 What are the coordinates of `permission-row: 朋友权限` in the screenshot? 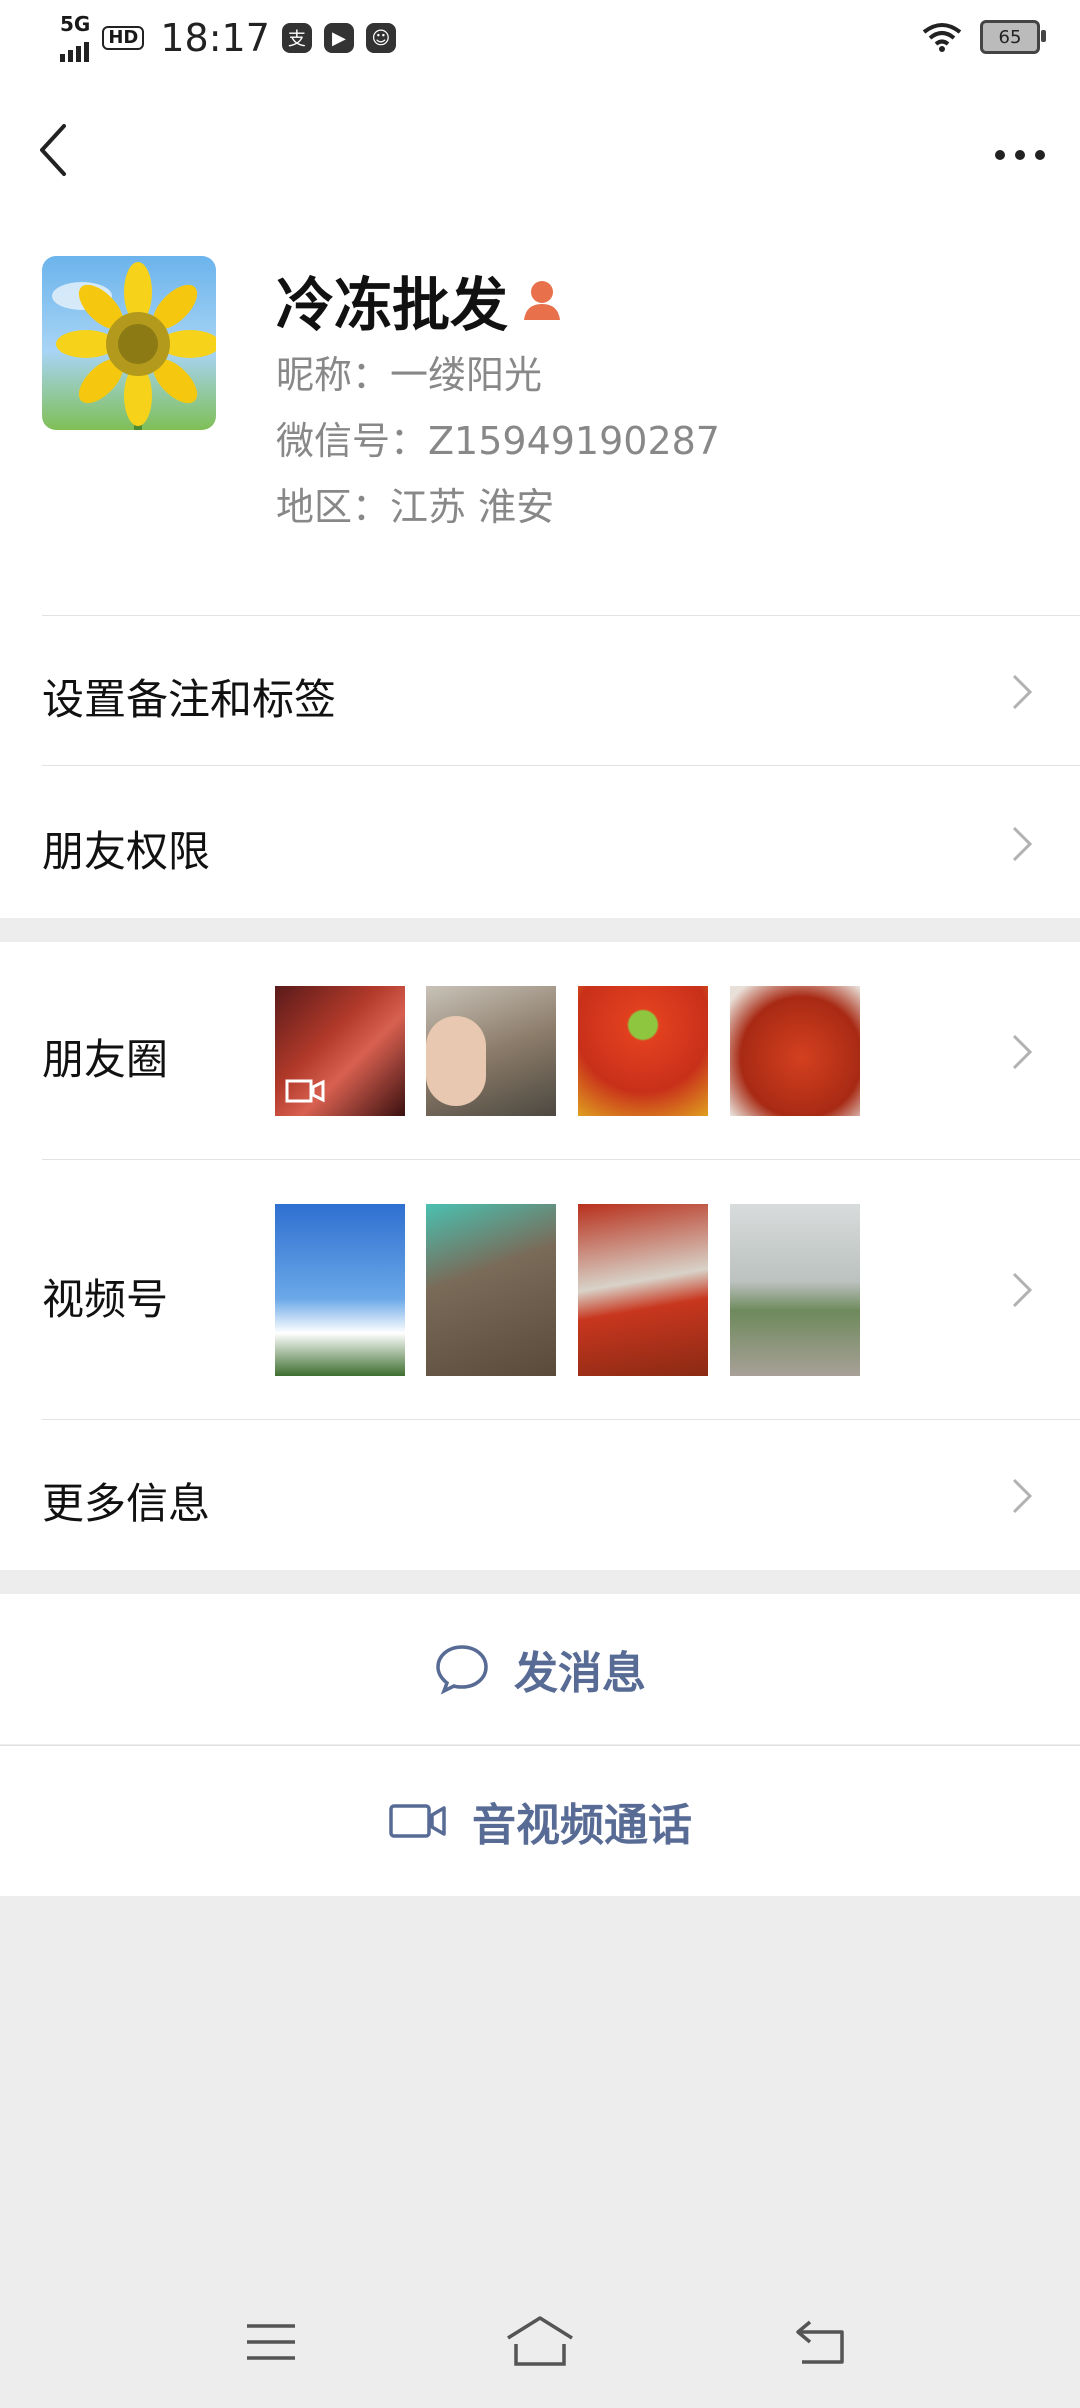 It's located at (540, 842).